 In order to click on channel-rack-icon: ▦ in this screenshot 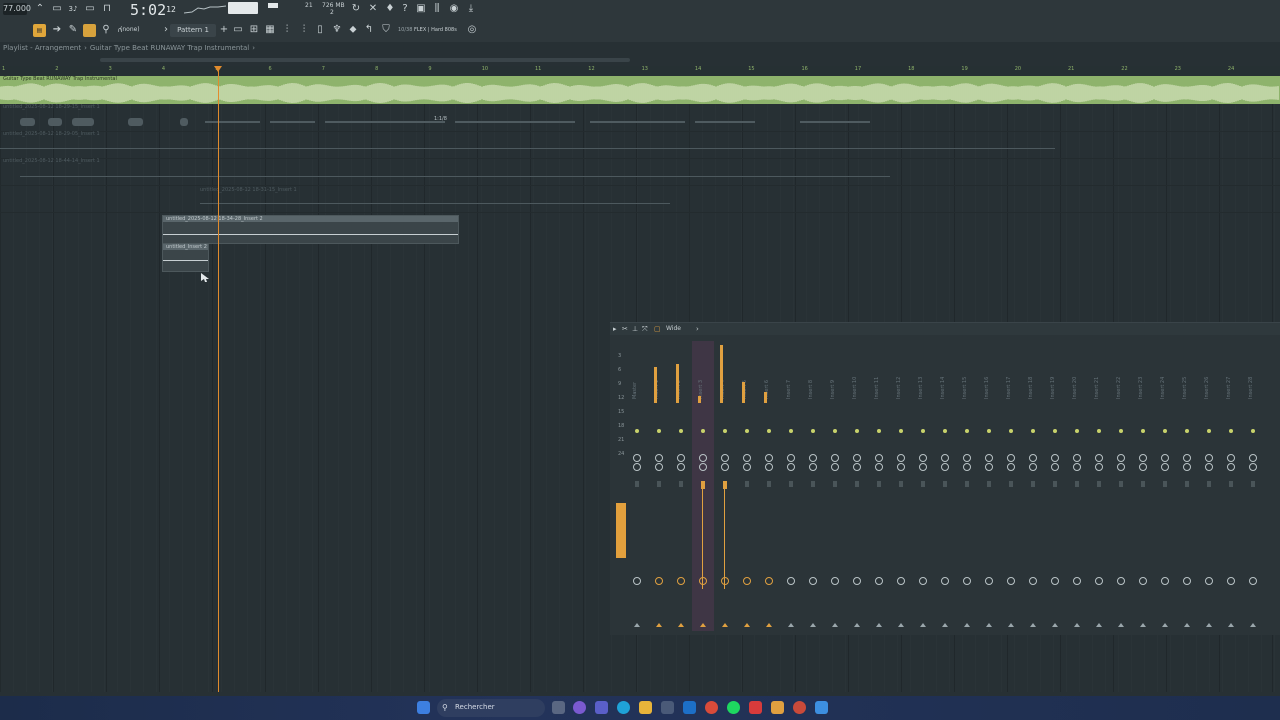, I will do `click(270, 30)`.